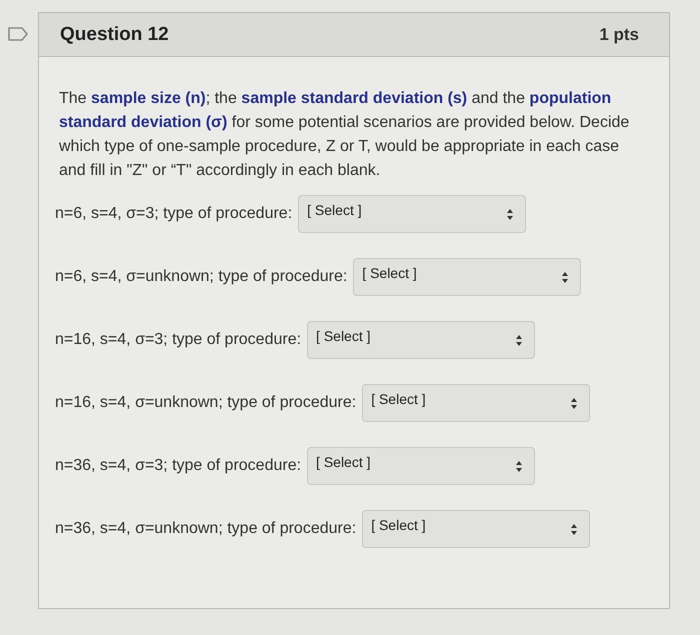 Image resolution: width=700 pixels, height=635 pixels. What do you see at coordinates (344, 135) in the screenshot?
I see `question-prompt: The sample size (n); the sample standard deviation (s) and the population standard deviation (σ) for some potential scenarios are provided below. Decide which type of one-sample procedure, Z or T, would be appropriate in each case and fill in "Z" or “T" accordingly in each blank.` at bounding box center [344, 135].